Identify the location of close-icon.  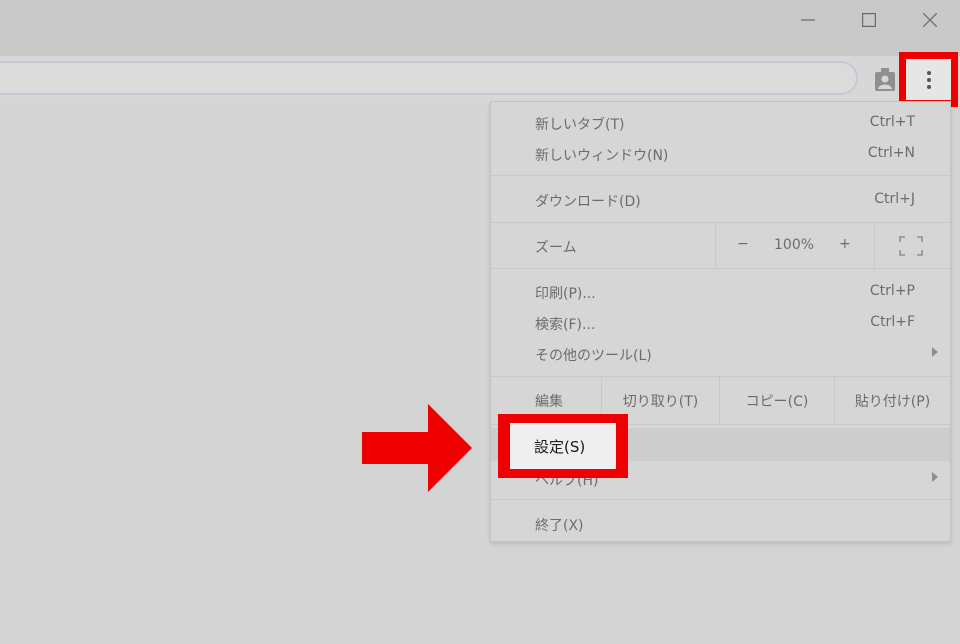
(930, 20).